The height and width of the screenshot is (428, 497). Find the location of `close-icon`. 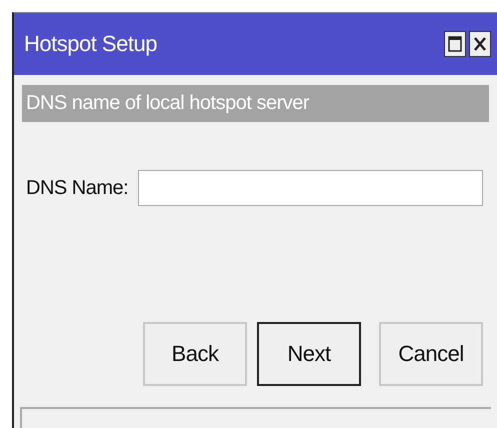

close-icon is located at coordinates (480, 44).